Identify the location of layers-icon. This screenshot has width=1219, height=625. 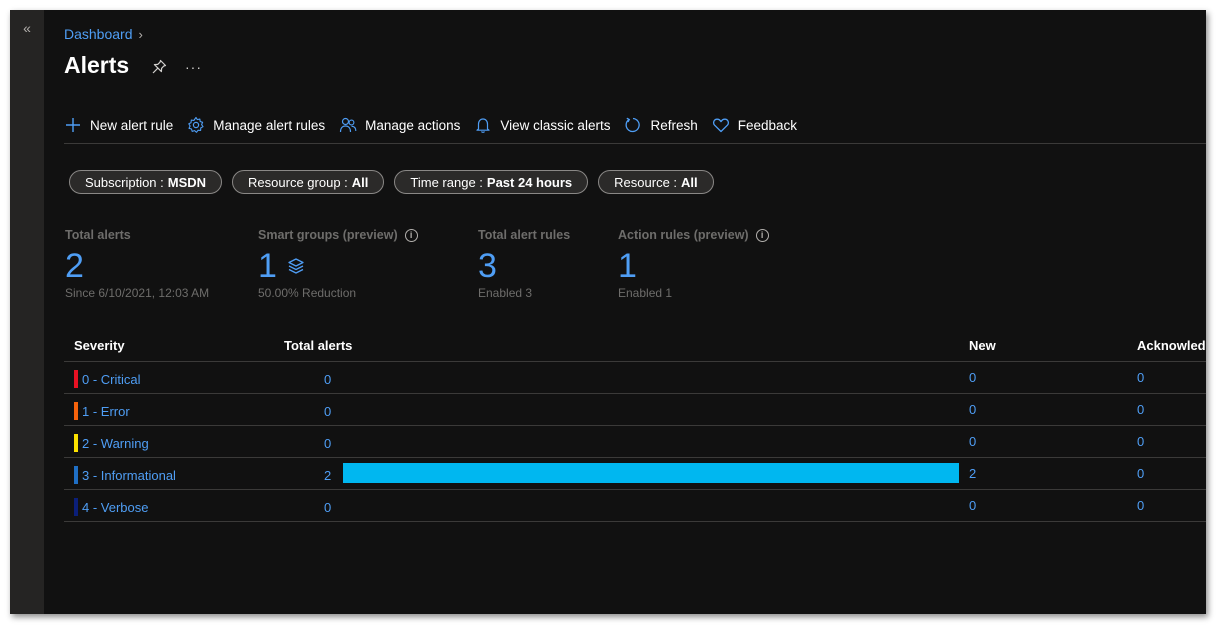
(296, 266).